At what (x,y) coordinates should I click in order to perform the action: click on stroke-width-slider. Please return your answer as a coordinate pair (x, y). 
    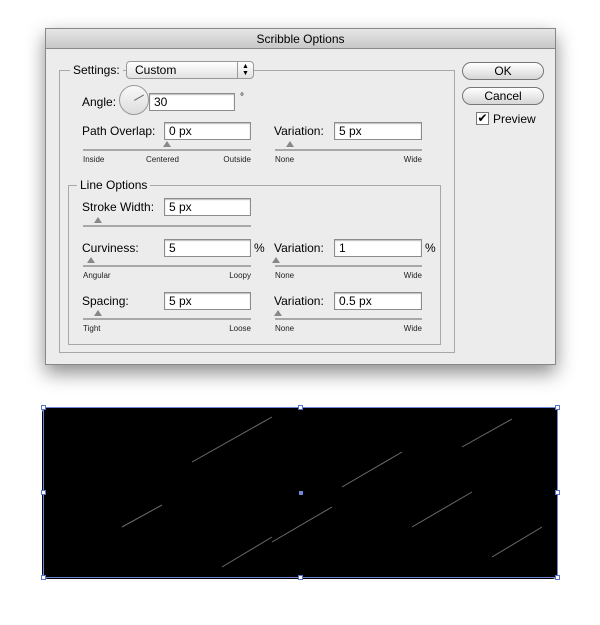
    Looking at the image, I should click on (167, 222).